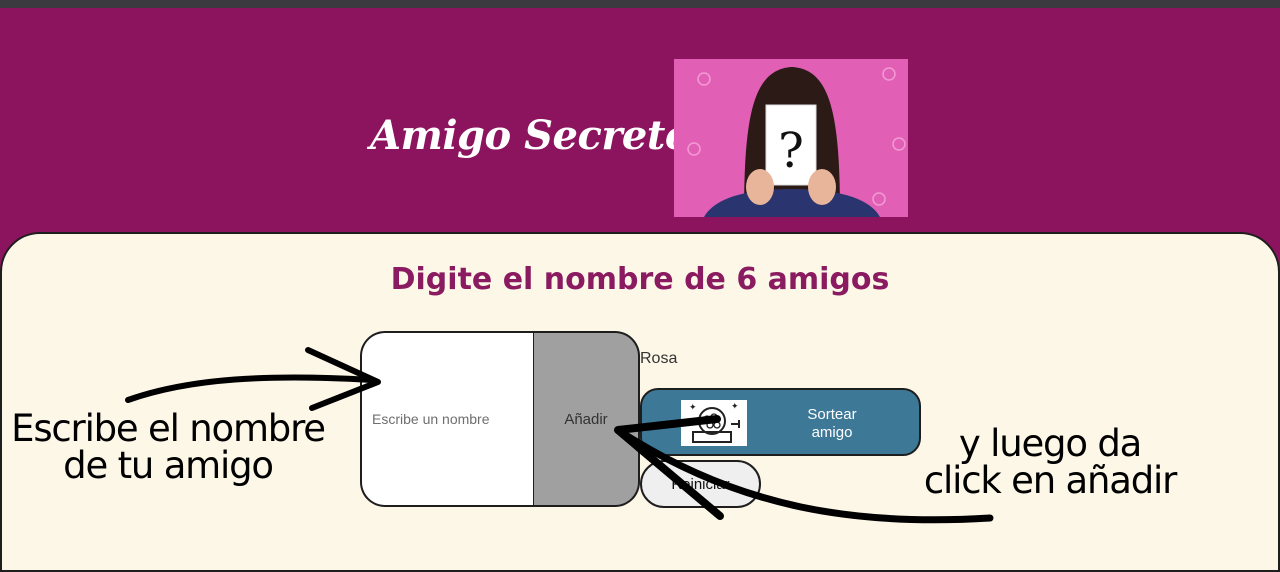 The width and height of the screenshot is (1280, 572). What do you see at coordinates (640, 4) in the screenshot?
I see `window-top-bar` at bounding box center [640, 4].